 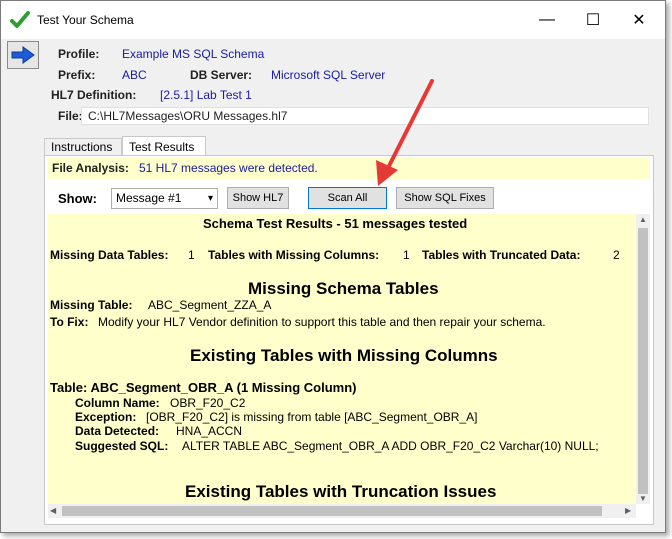 I want to click on data-detected-label: Data Detected:, so click(x=117, y=431).